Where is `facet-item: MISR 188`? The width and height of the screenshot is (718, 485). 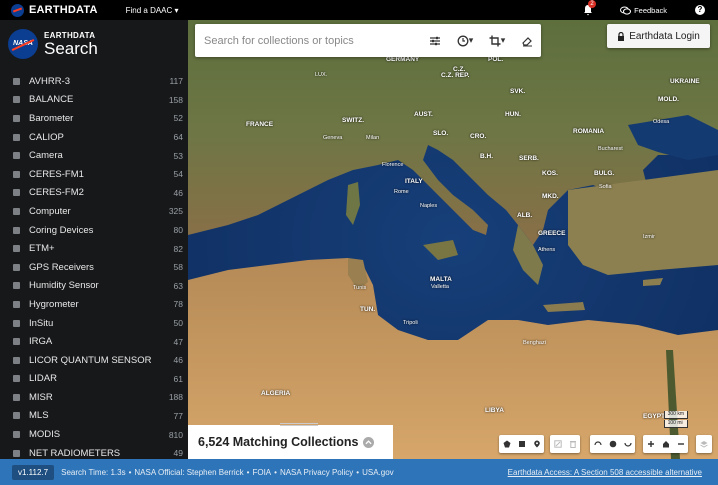
facet-item: MISR 188 is located at coordinates (94, 397).